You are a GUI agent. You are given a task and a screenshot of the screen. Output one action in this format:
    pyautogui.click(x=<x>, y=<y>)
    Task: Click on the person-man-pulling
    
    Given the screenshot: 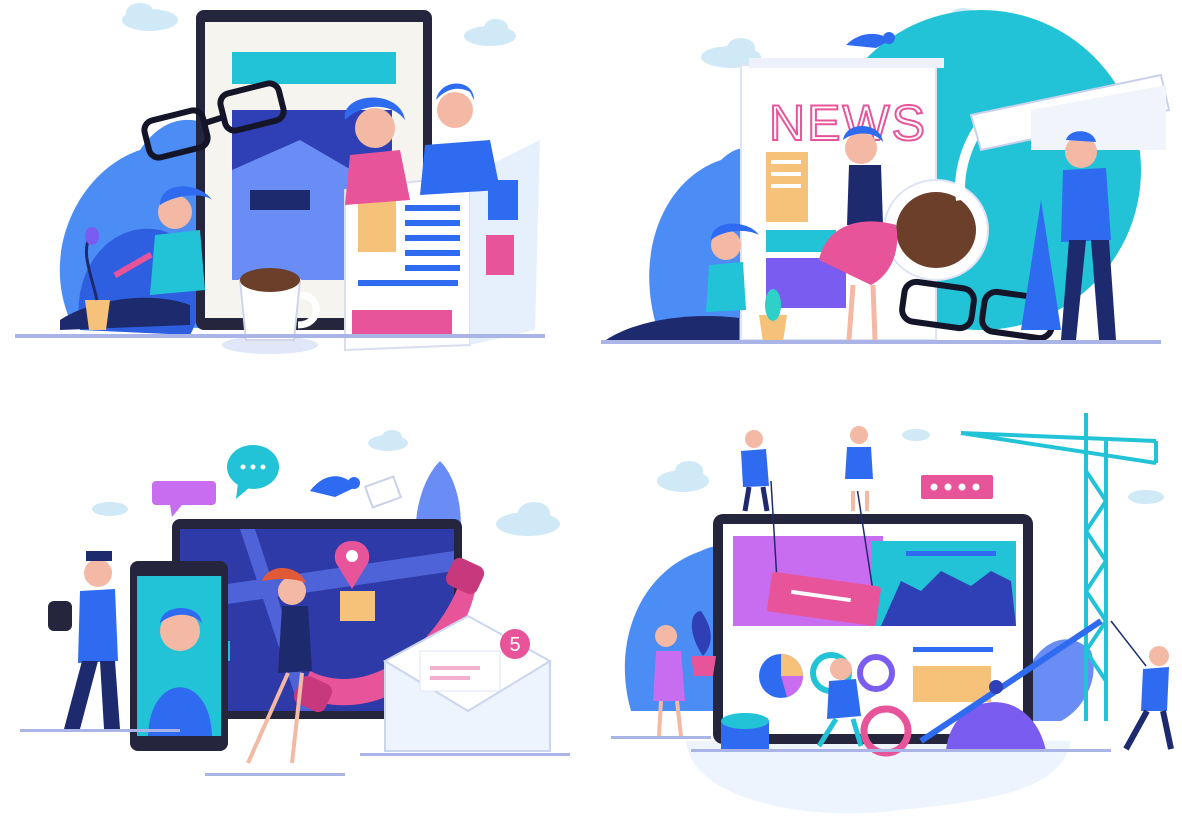 What is the action you would take?
    pyautogui.click(x=1142, y=685)
    